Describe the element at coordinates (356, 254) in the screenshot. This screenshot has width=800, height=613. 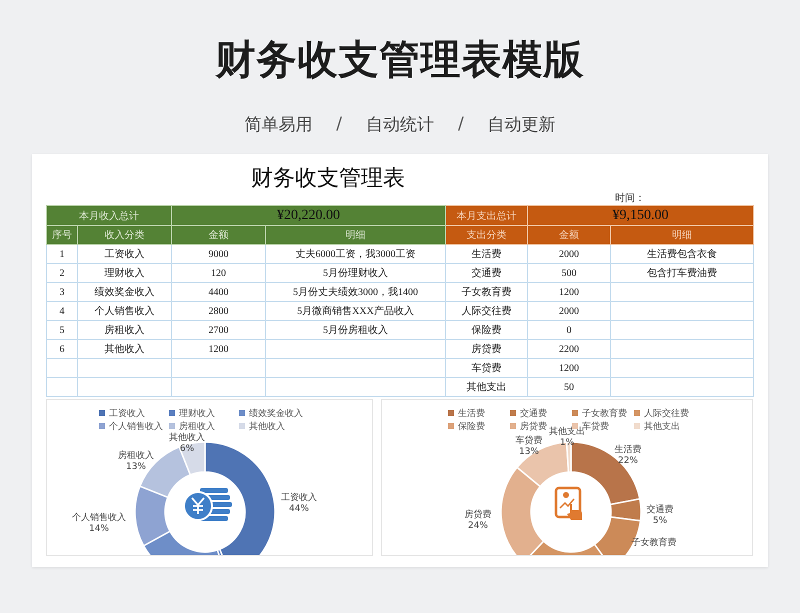
I see `table-cell: 丈夫6000工资，我3000工资` at that location.